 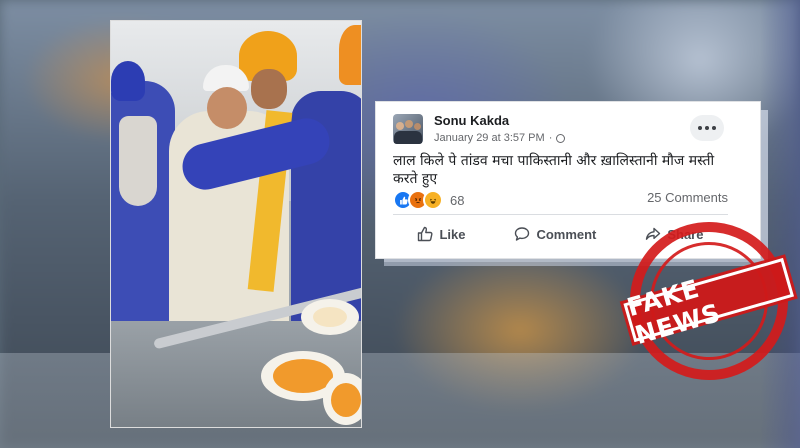 What do you see at coordinates (561, 138) in the screenshot?
I see `globe-icon` at bounding box center [561, 138].